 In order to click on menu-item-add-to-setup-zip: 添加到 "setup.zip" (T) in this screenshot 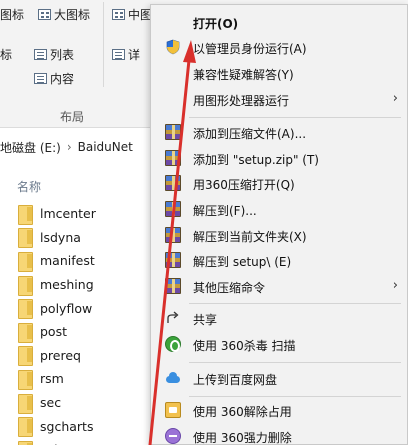, I will do `click(279, 158)`.